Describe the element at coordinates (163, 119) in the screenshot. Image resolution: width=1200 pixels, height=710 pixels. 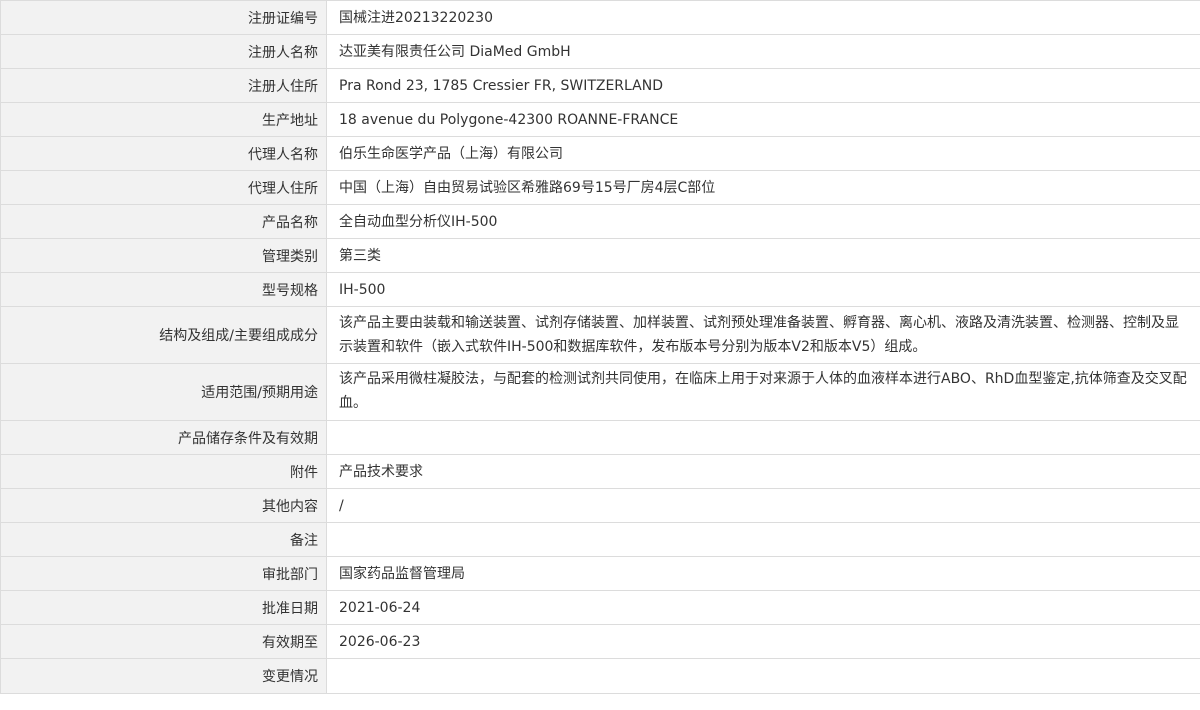
I see `field-label: 生产地址` at that location.